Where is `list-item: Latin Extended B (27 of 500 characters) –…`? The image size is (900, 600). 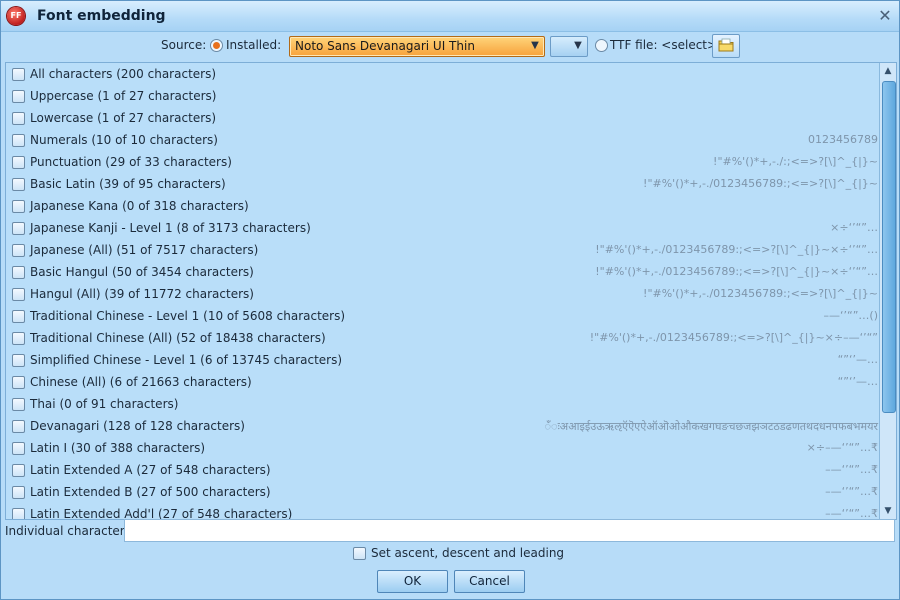 list-item: Latin Extended B (27 of 500 characters) –… is located at coordinates (442, 492).